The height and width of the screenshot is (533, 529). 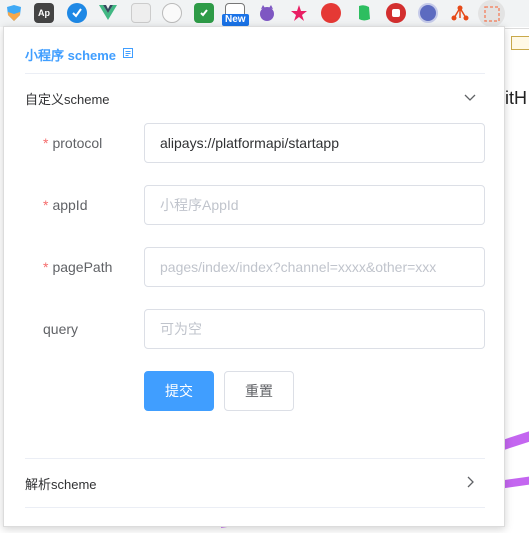 I want to click on extension-cat-icon, so click(x=267, y=13).